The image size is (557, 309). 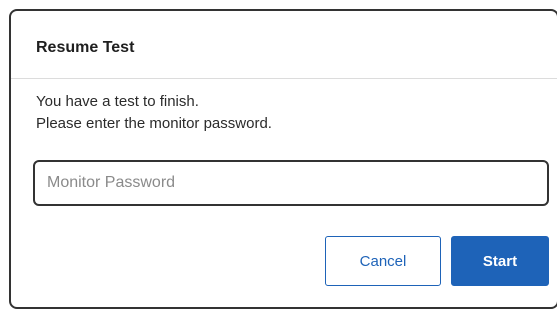 I want to click on message-line-2: Please enter the monitor password., so click(x=154, y=123).